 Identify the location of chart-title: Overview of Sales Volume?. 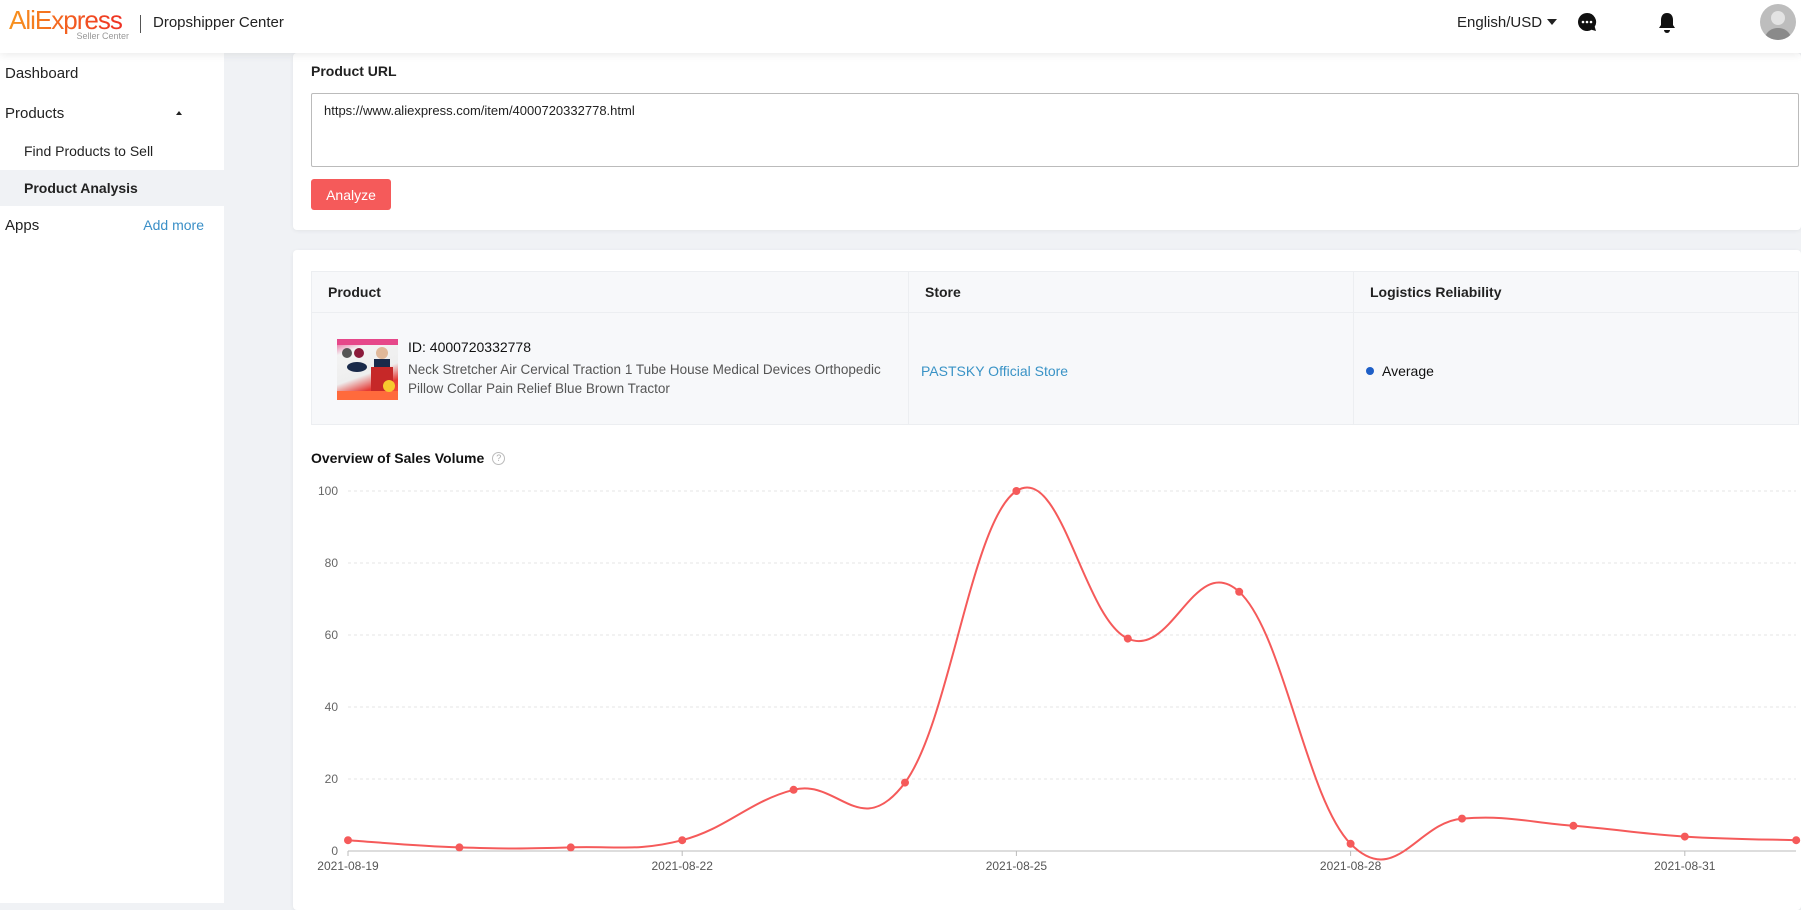
(408, 458).